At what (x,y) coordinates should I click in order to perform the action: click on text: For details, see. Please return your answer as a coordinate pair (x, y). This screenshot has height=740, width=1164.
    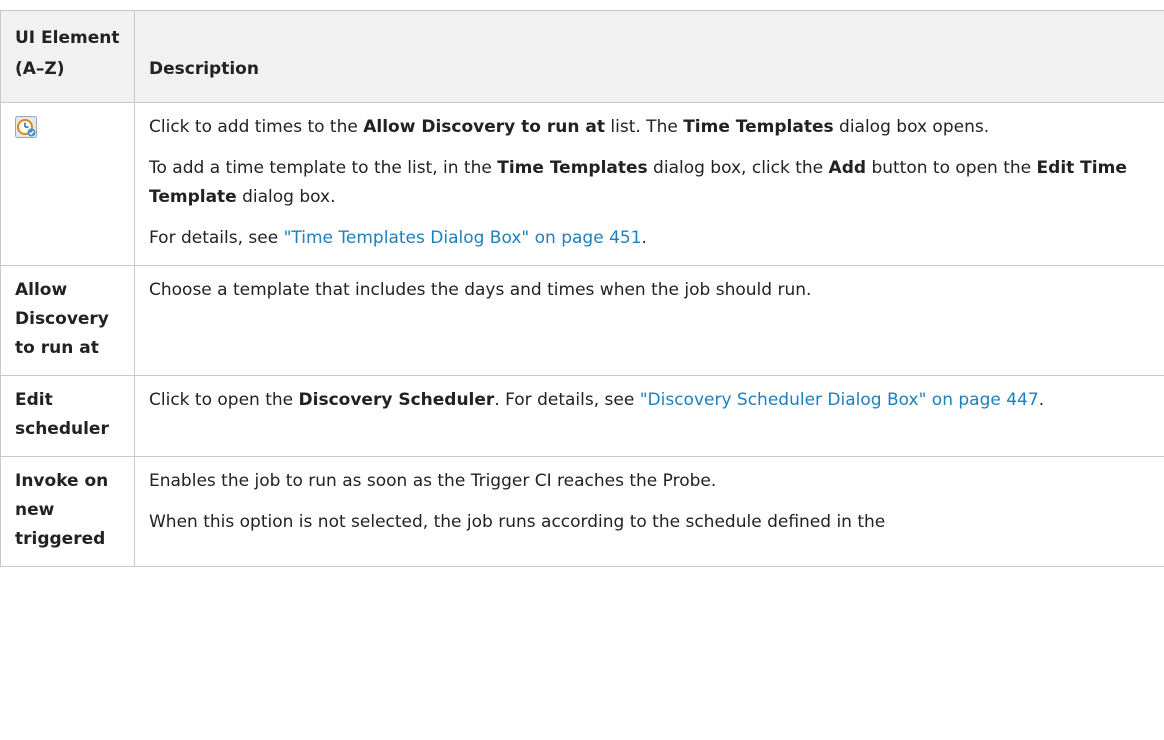
    Looking at the image, I should click on (216, 238).